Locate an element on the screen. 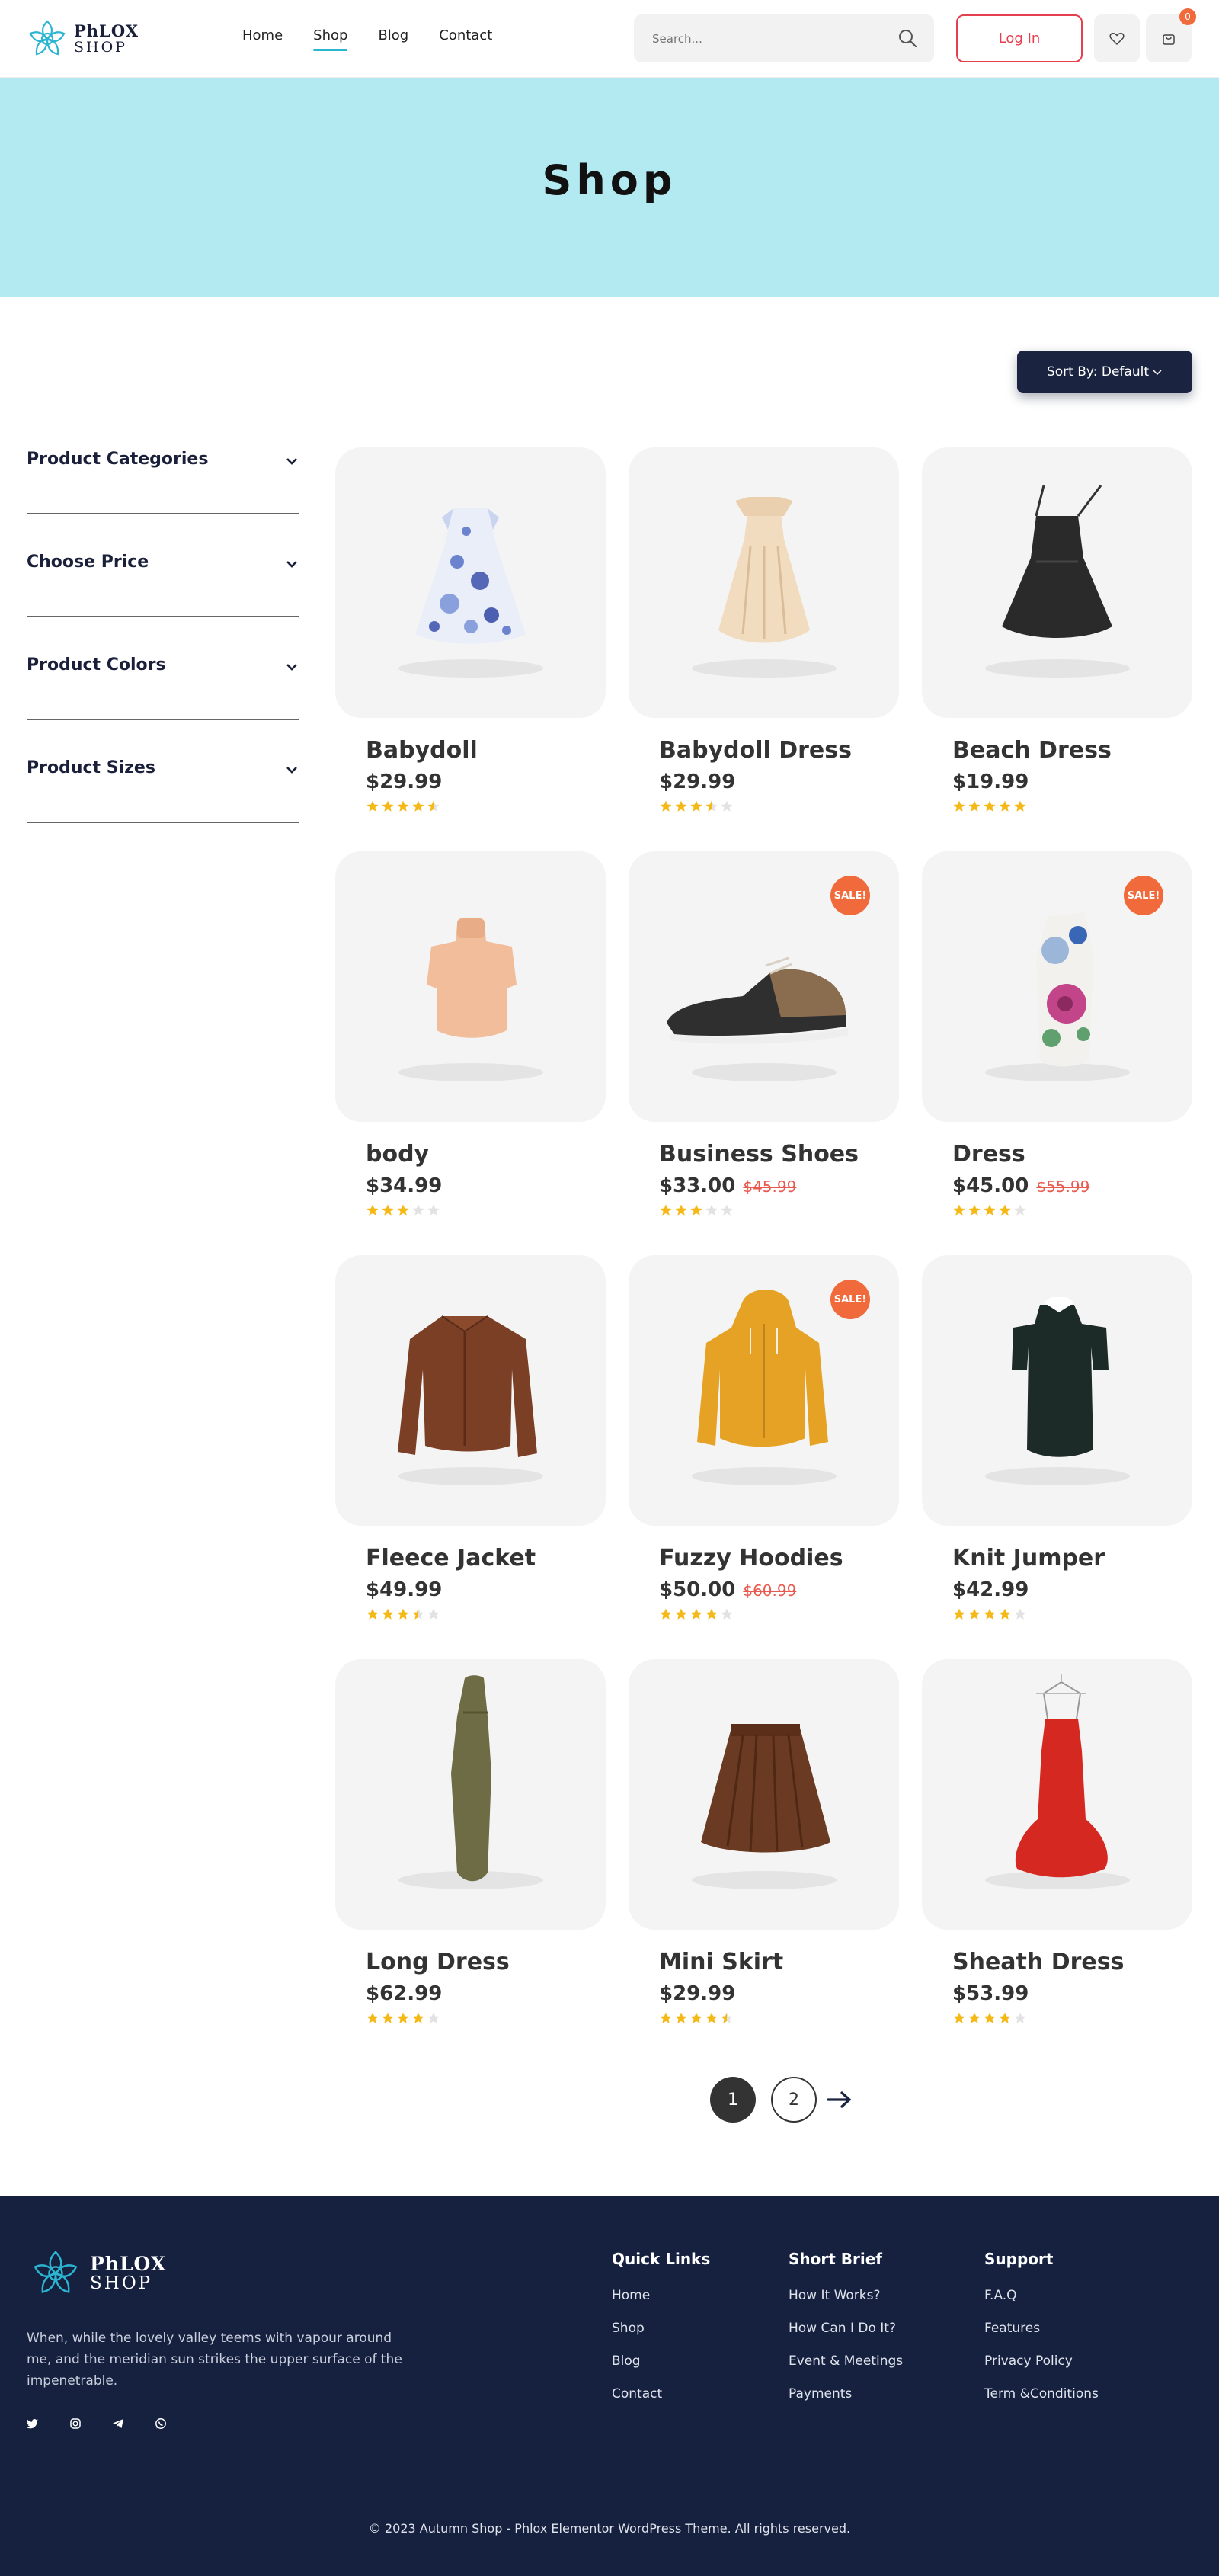 The height and width of the screenshot is (2576, 1219). product-card: Beach Dress $19.99 is located at coordinates (1057, 629).